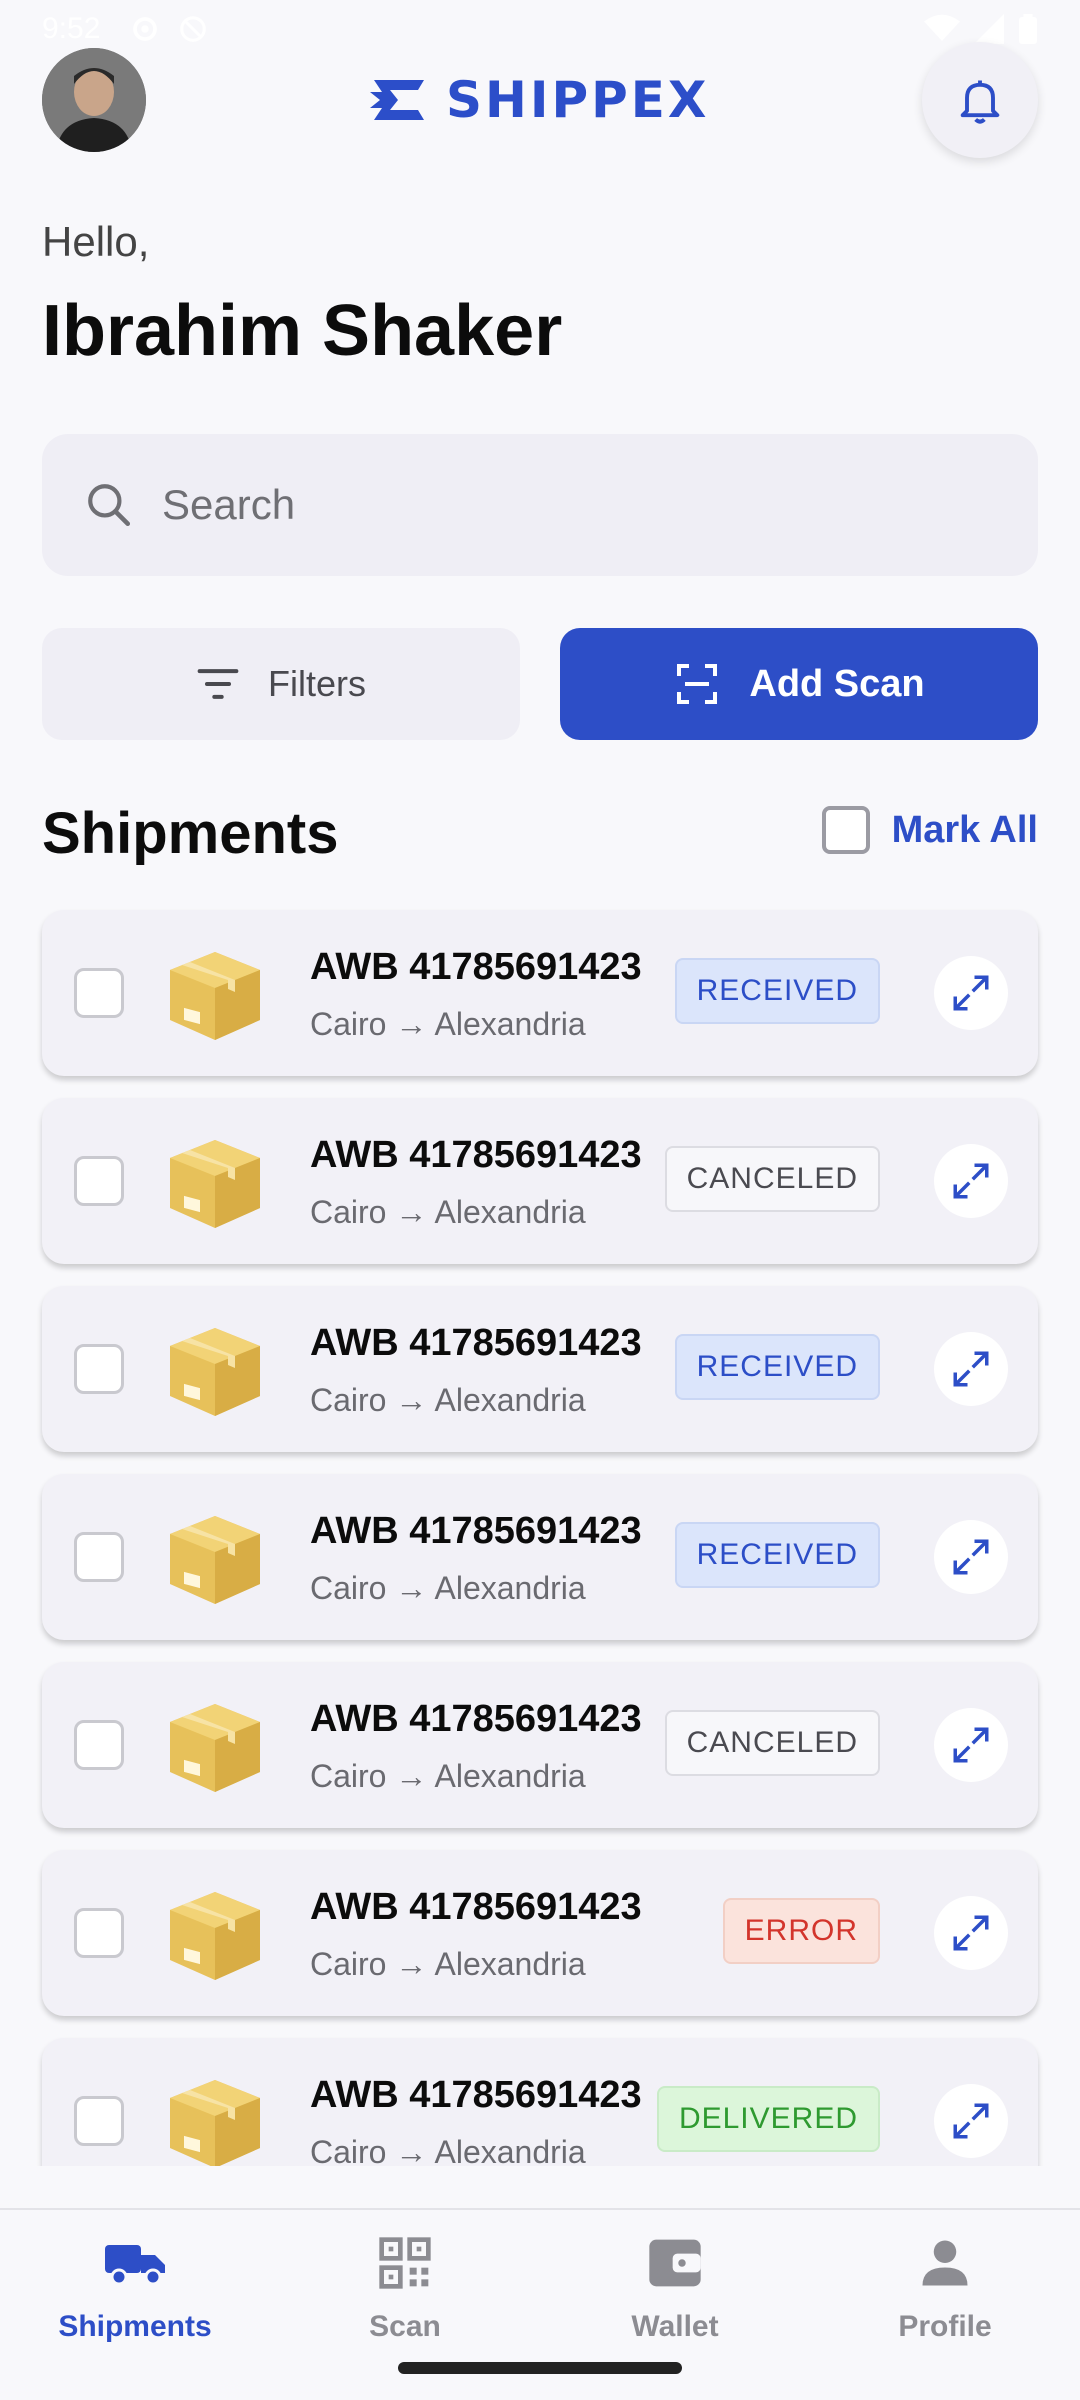 The image size is (1080, 2400). What do you see at coordinates (675, 2303) in the screenshot?
I see `nav-item-wallet: Wallet` at bounding box center [675, 2303].